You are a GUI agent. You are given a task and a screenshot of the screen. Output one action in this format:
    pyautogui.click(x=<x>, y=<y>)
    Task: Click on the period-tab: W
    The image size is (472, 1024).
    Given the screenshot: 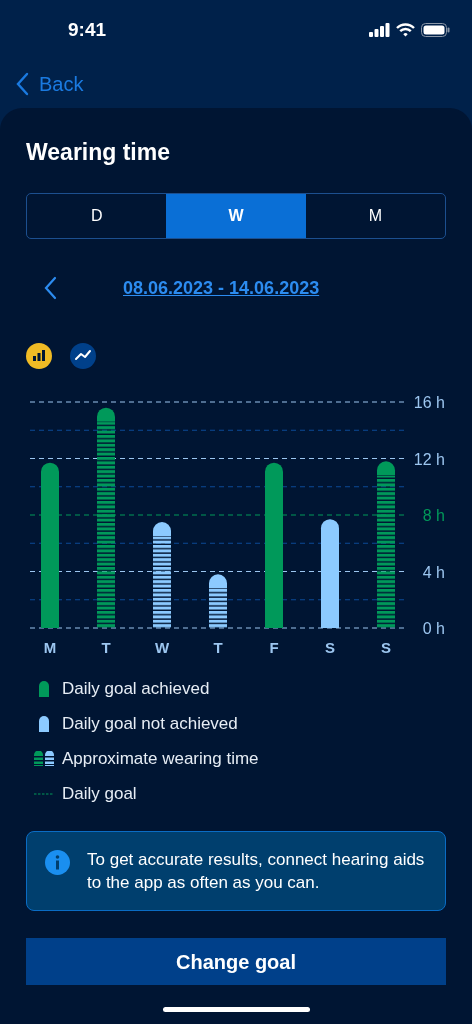 What is the action you would take?
    pyautogui.click(x=236, y=216)
    